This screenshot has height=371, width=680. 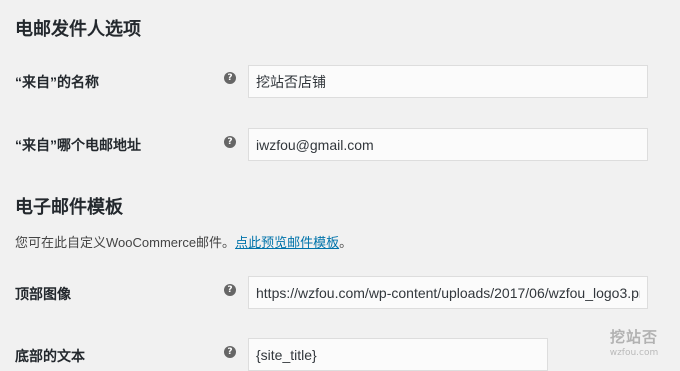 I want to click on watermark-logo-text: 挖站否, so click(x=633, y=337).